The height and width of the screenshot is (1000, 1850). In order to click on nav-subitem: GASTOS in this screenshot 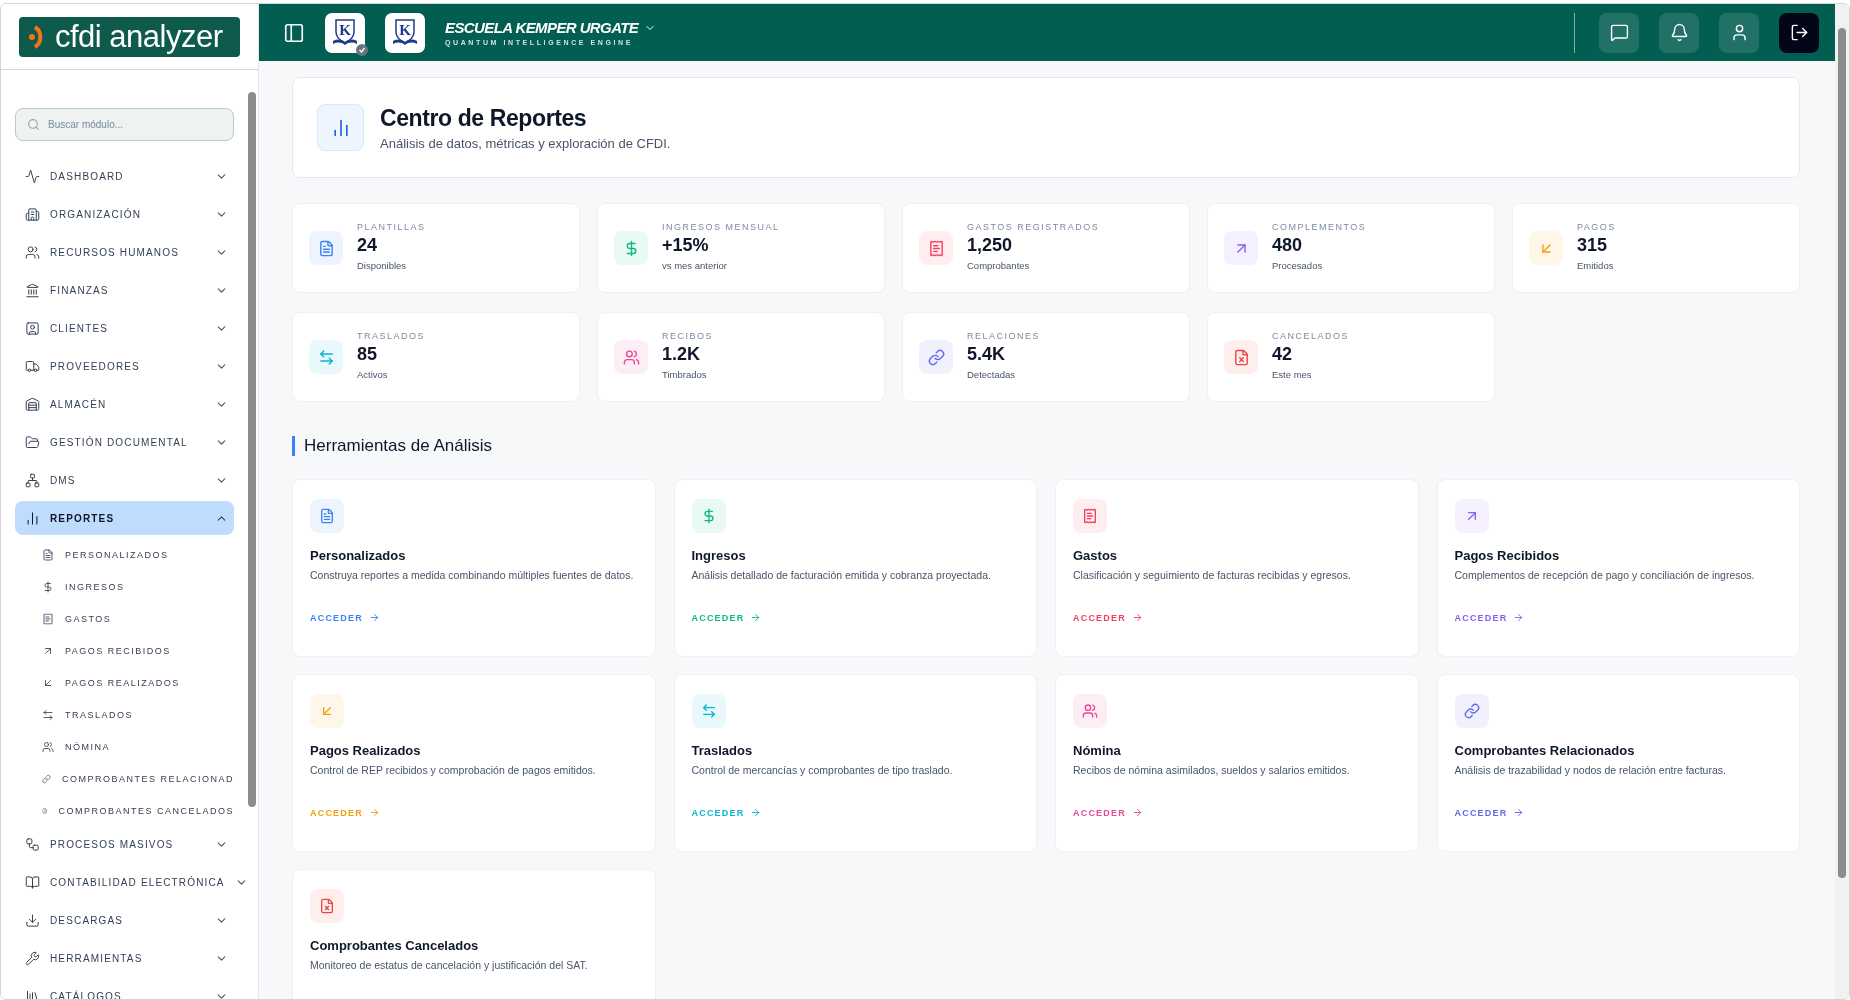, I will do `click(124, 619)`.